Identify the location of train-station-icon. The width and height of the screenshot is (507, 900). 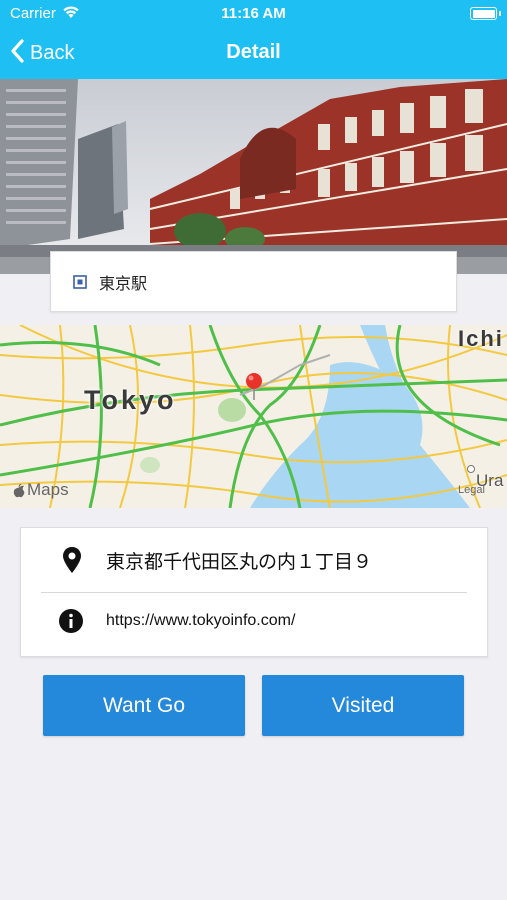
(80, 281).